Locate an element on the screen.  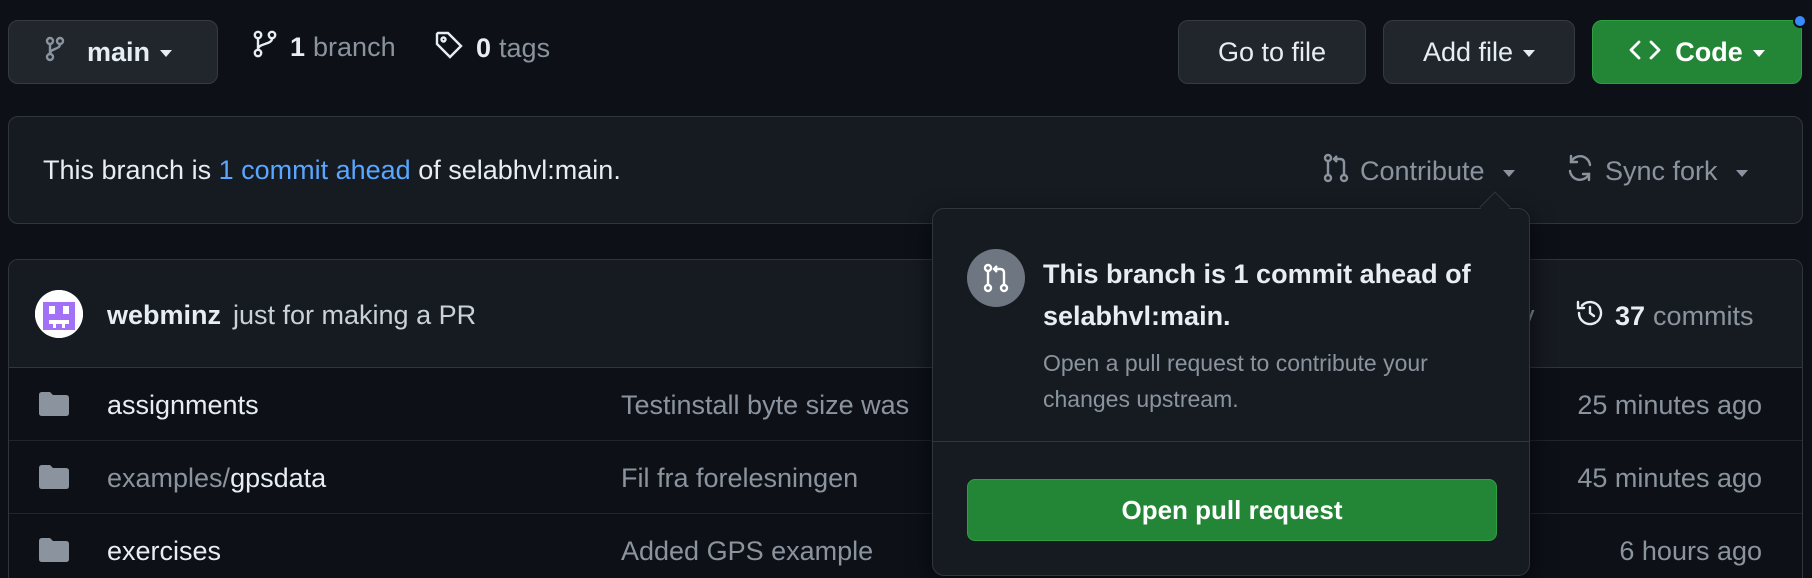
table-row: exercises Added GPS example 6 hours ago is located at coordinates (905, 546).